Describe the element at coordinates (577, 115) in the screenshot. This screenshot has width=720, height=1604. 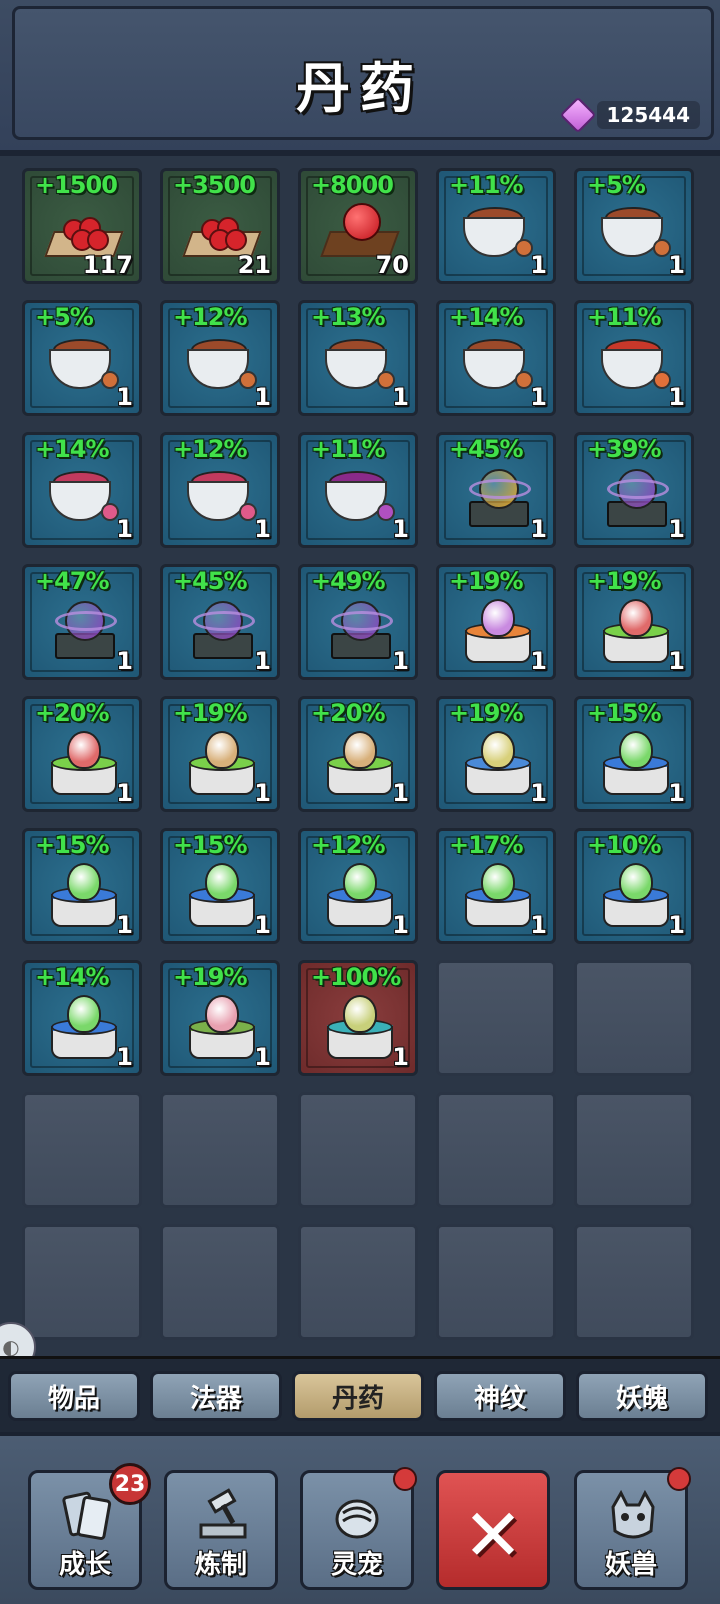
I see `gem-icon` at that location.